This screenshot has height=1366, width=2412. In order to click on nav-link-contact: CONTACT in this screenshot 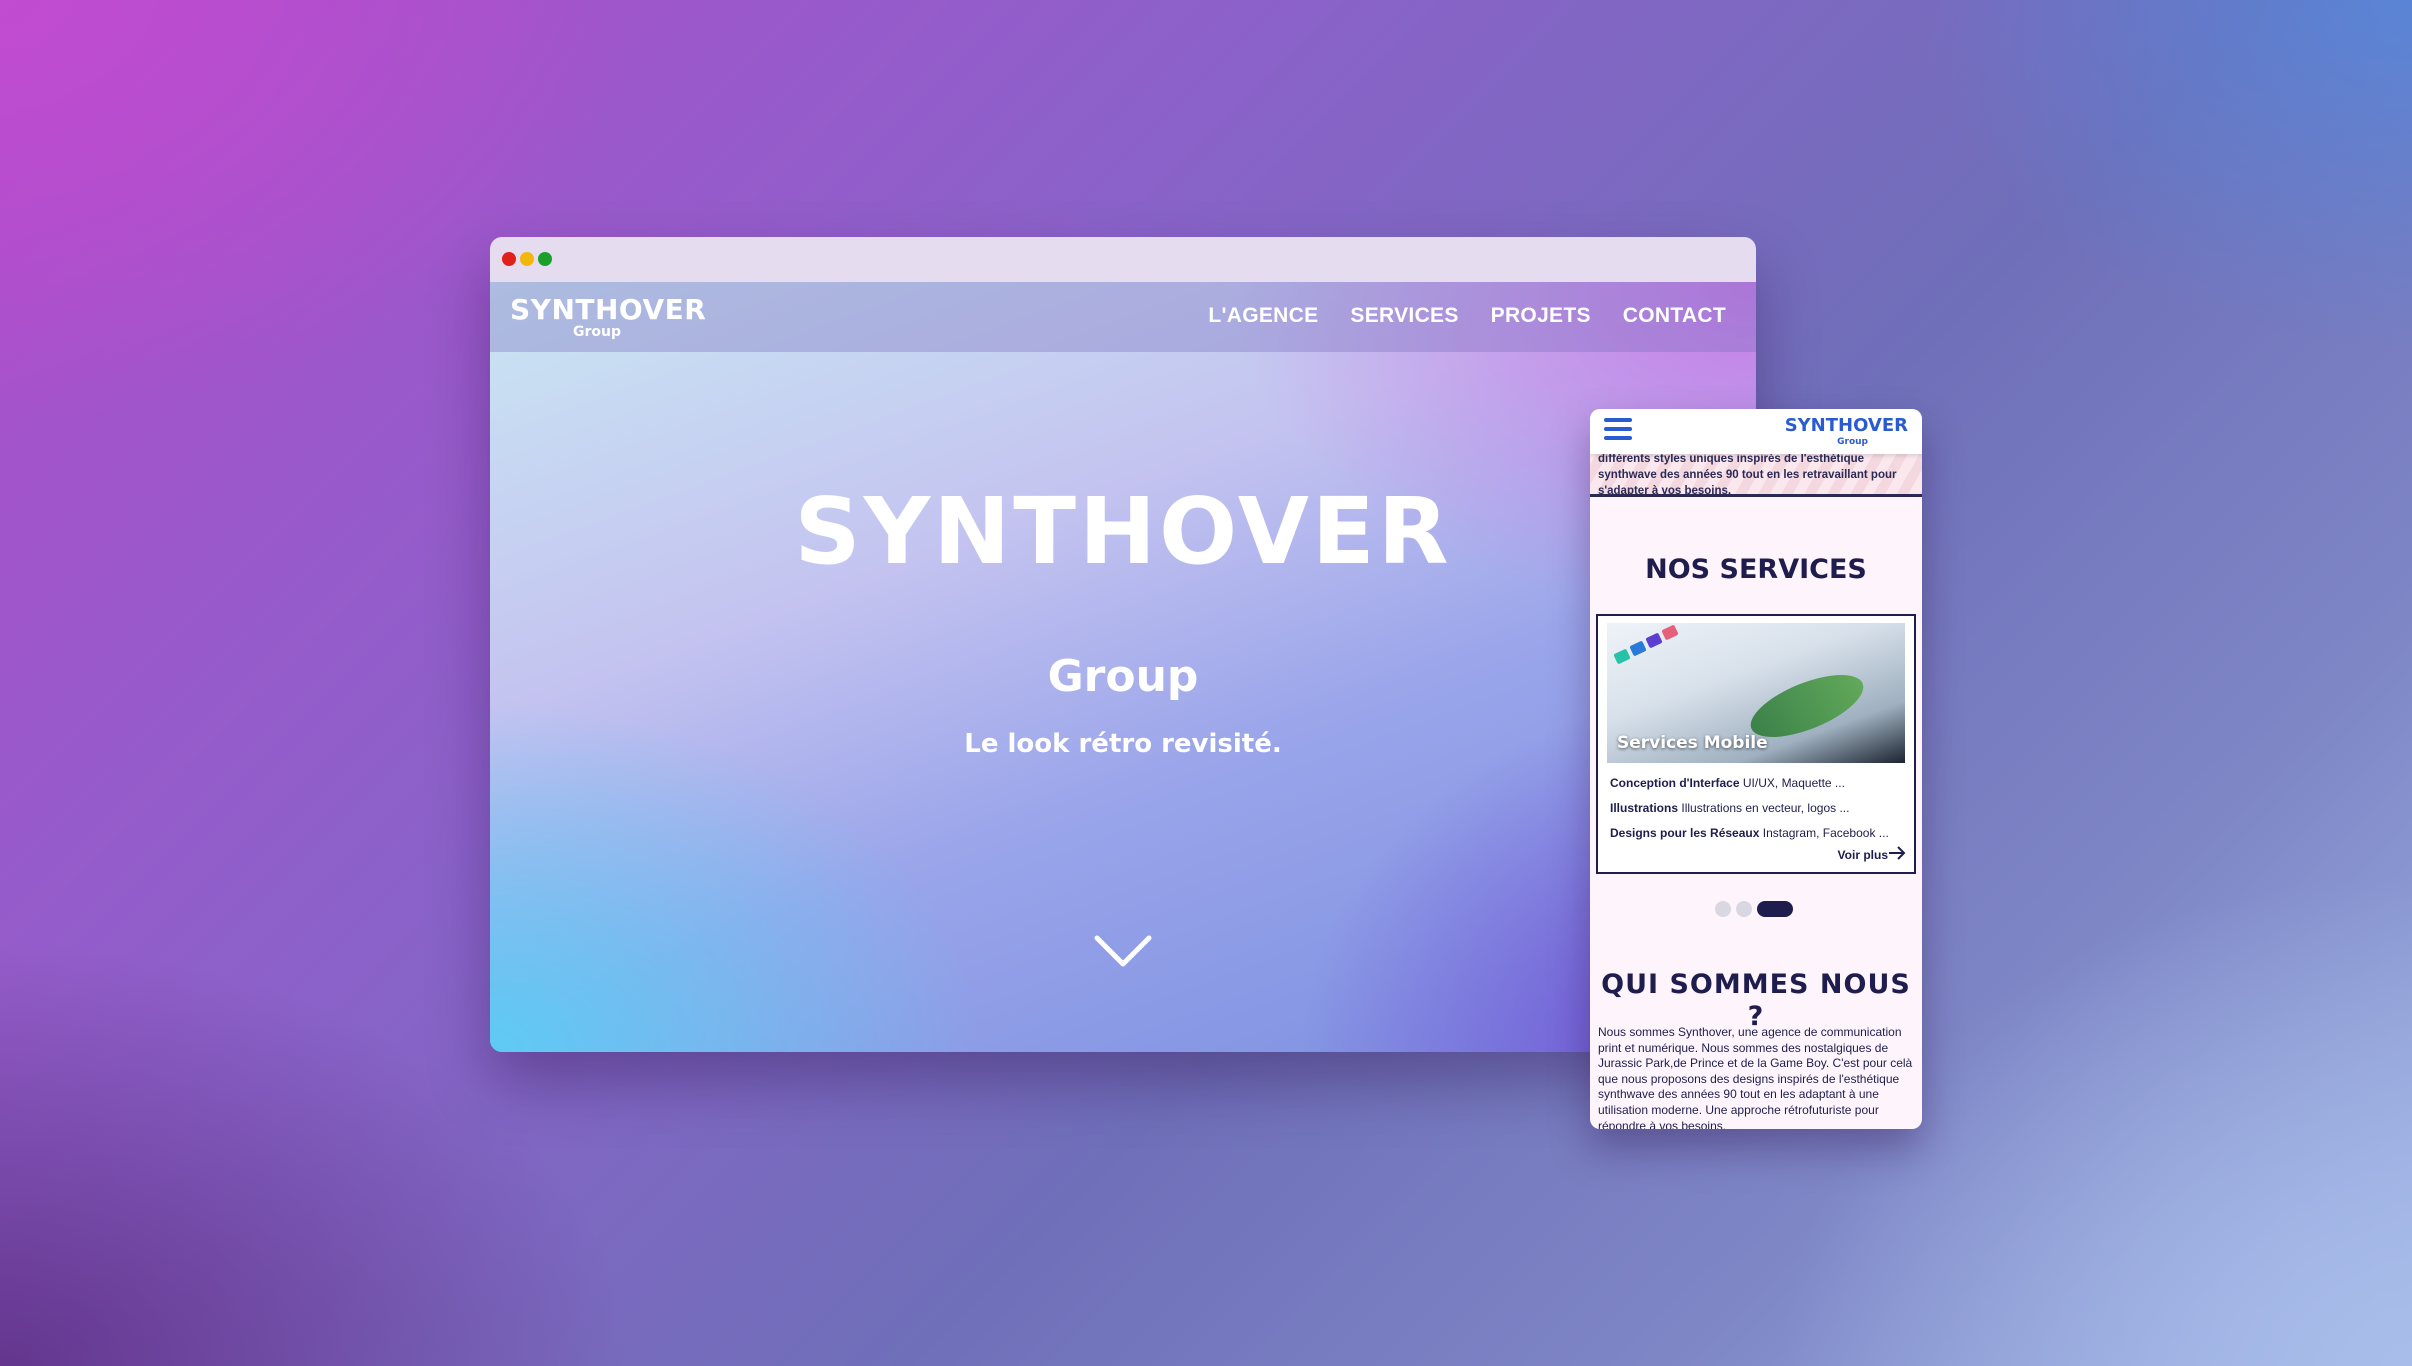, I will do `click(1674, 316)`.